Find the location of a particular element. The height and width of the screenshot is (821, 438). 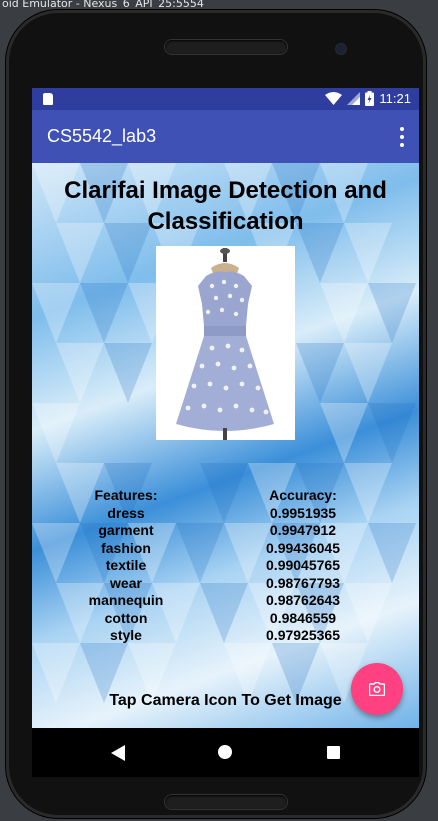

battery-icon is located at coordinates (370, 98).